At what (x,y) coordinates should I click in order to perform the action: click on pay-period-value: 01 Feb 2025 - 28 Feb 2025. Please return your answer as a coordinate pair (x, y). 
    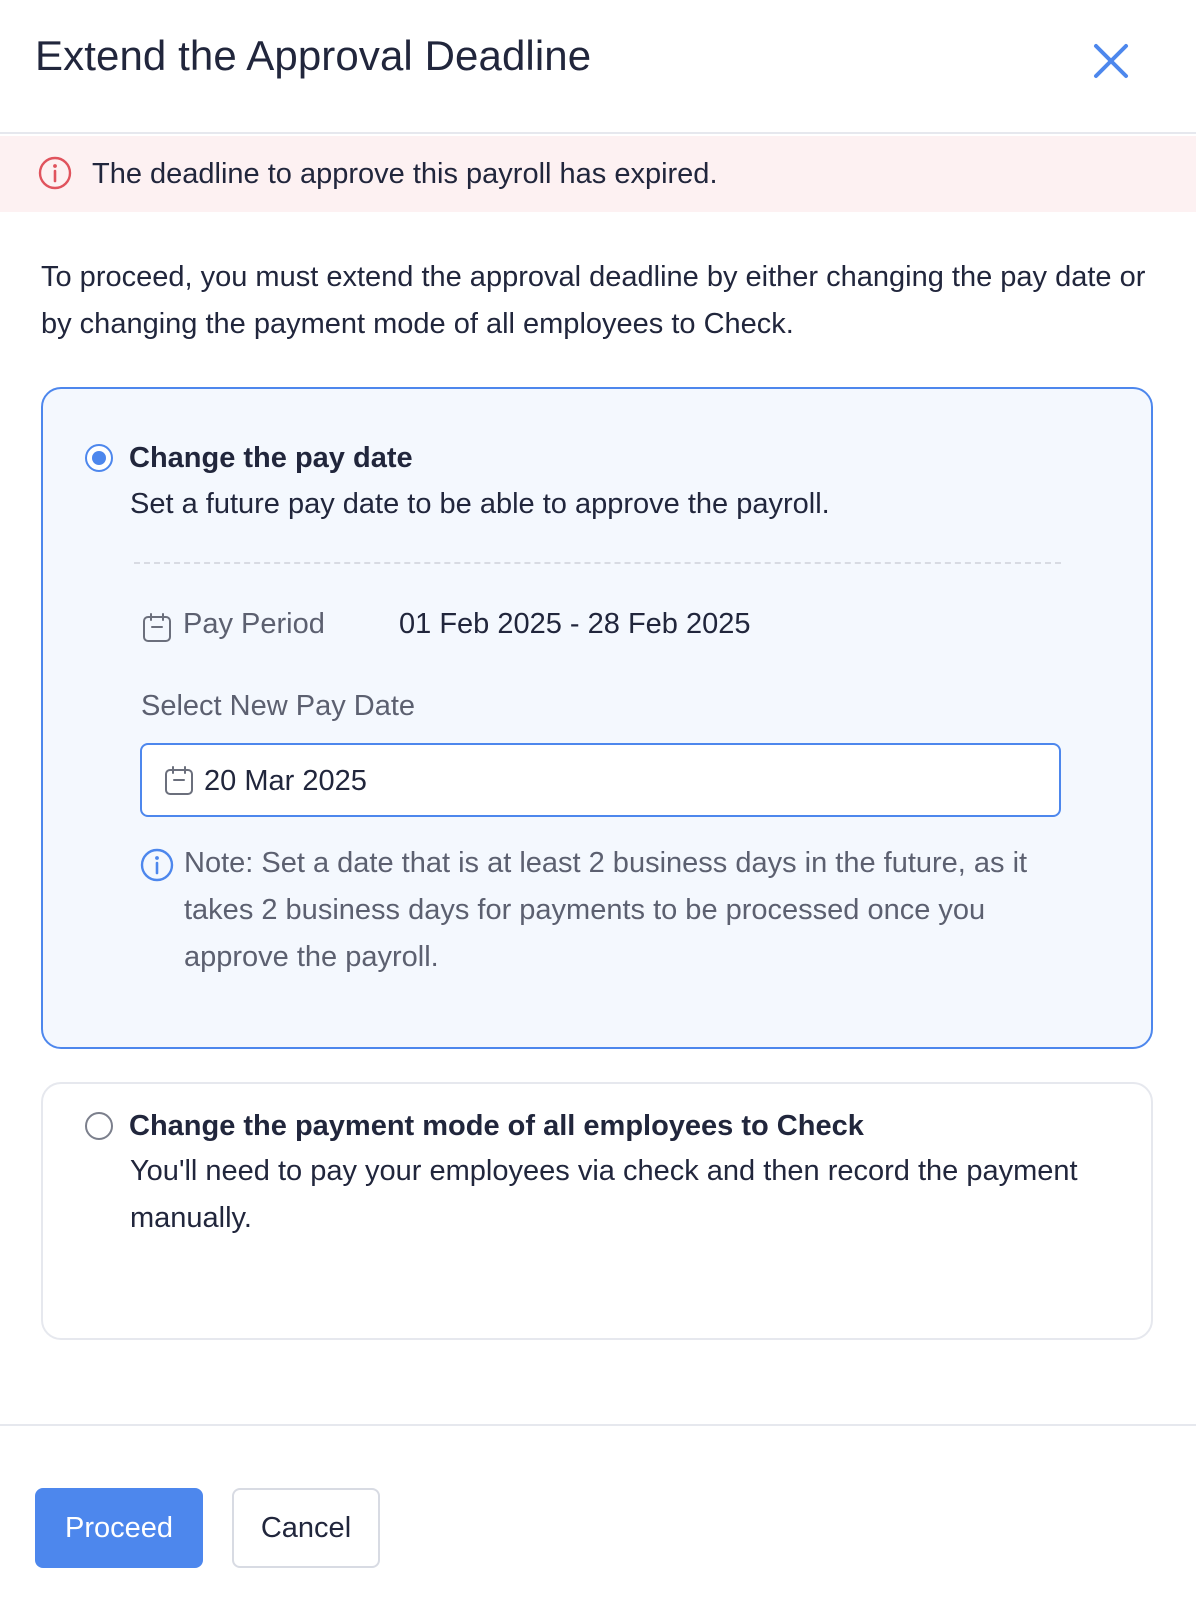
    Looking at the image, I should click on (575, 624).